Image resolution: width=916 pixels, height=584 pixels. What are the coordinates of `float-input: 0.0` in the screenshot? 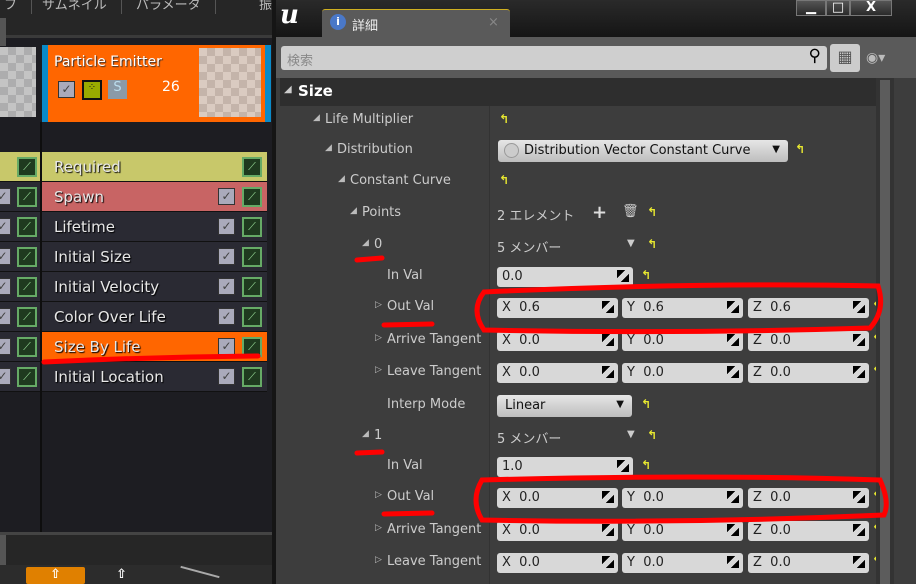 It's located at (565, 277).